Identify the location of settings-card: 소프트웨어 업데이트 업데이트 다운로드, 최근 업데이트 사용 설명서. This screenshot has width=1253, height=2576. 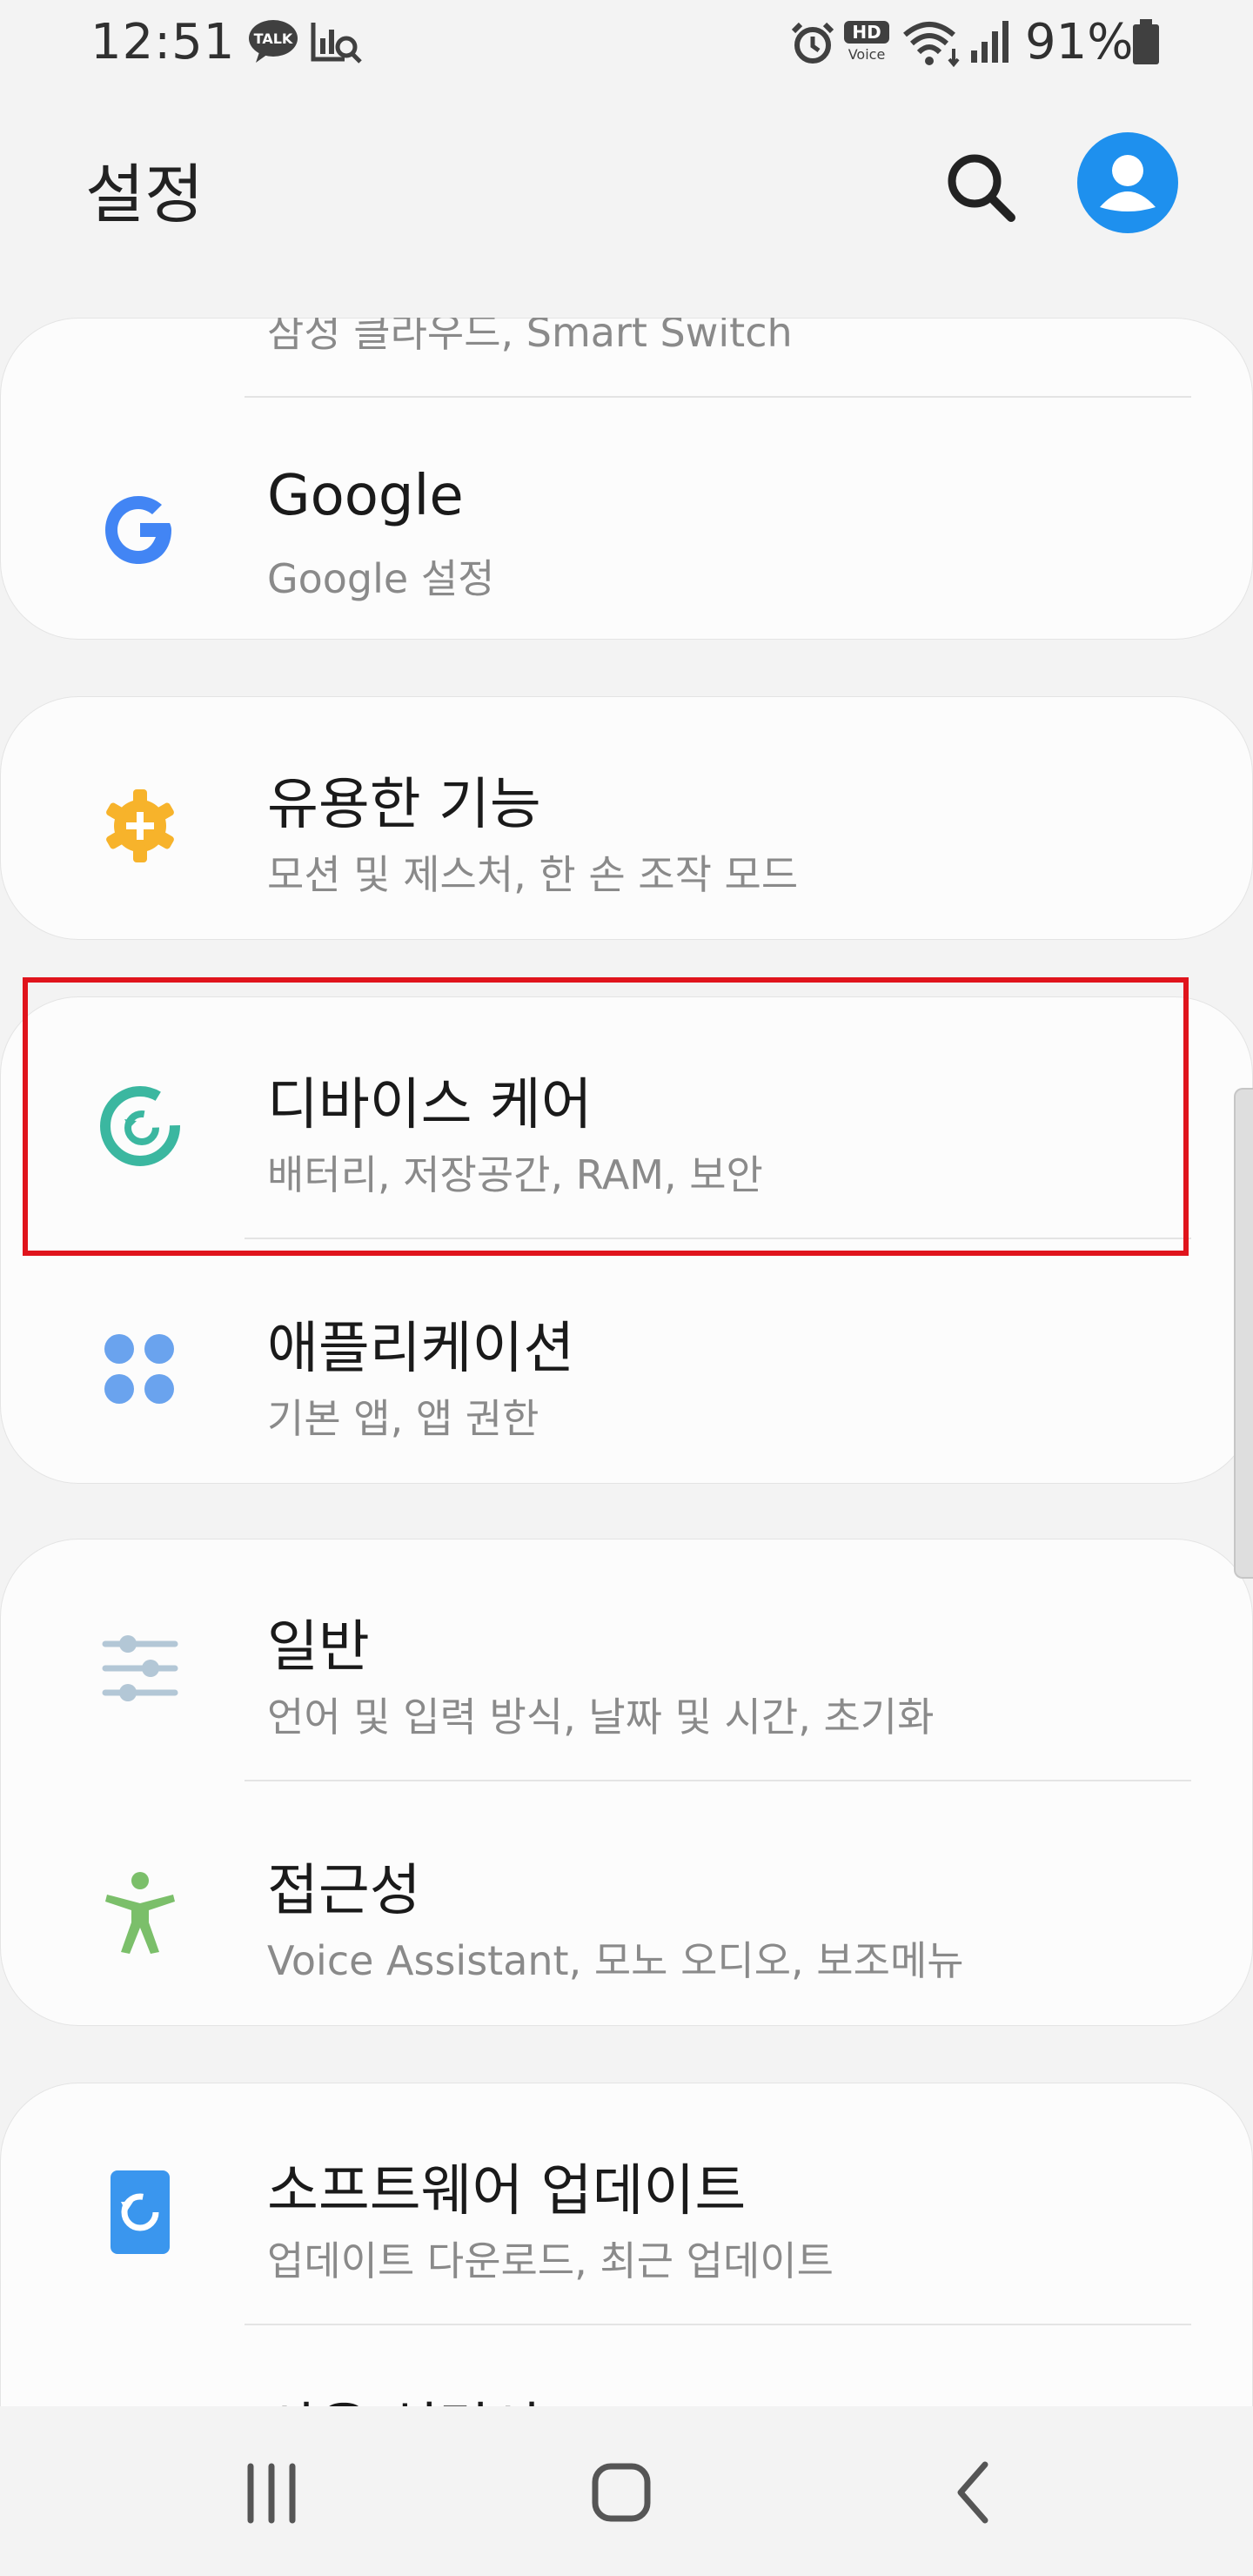
(626, 2244).